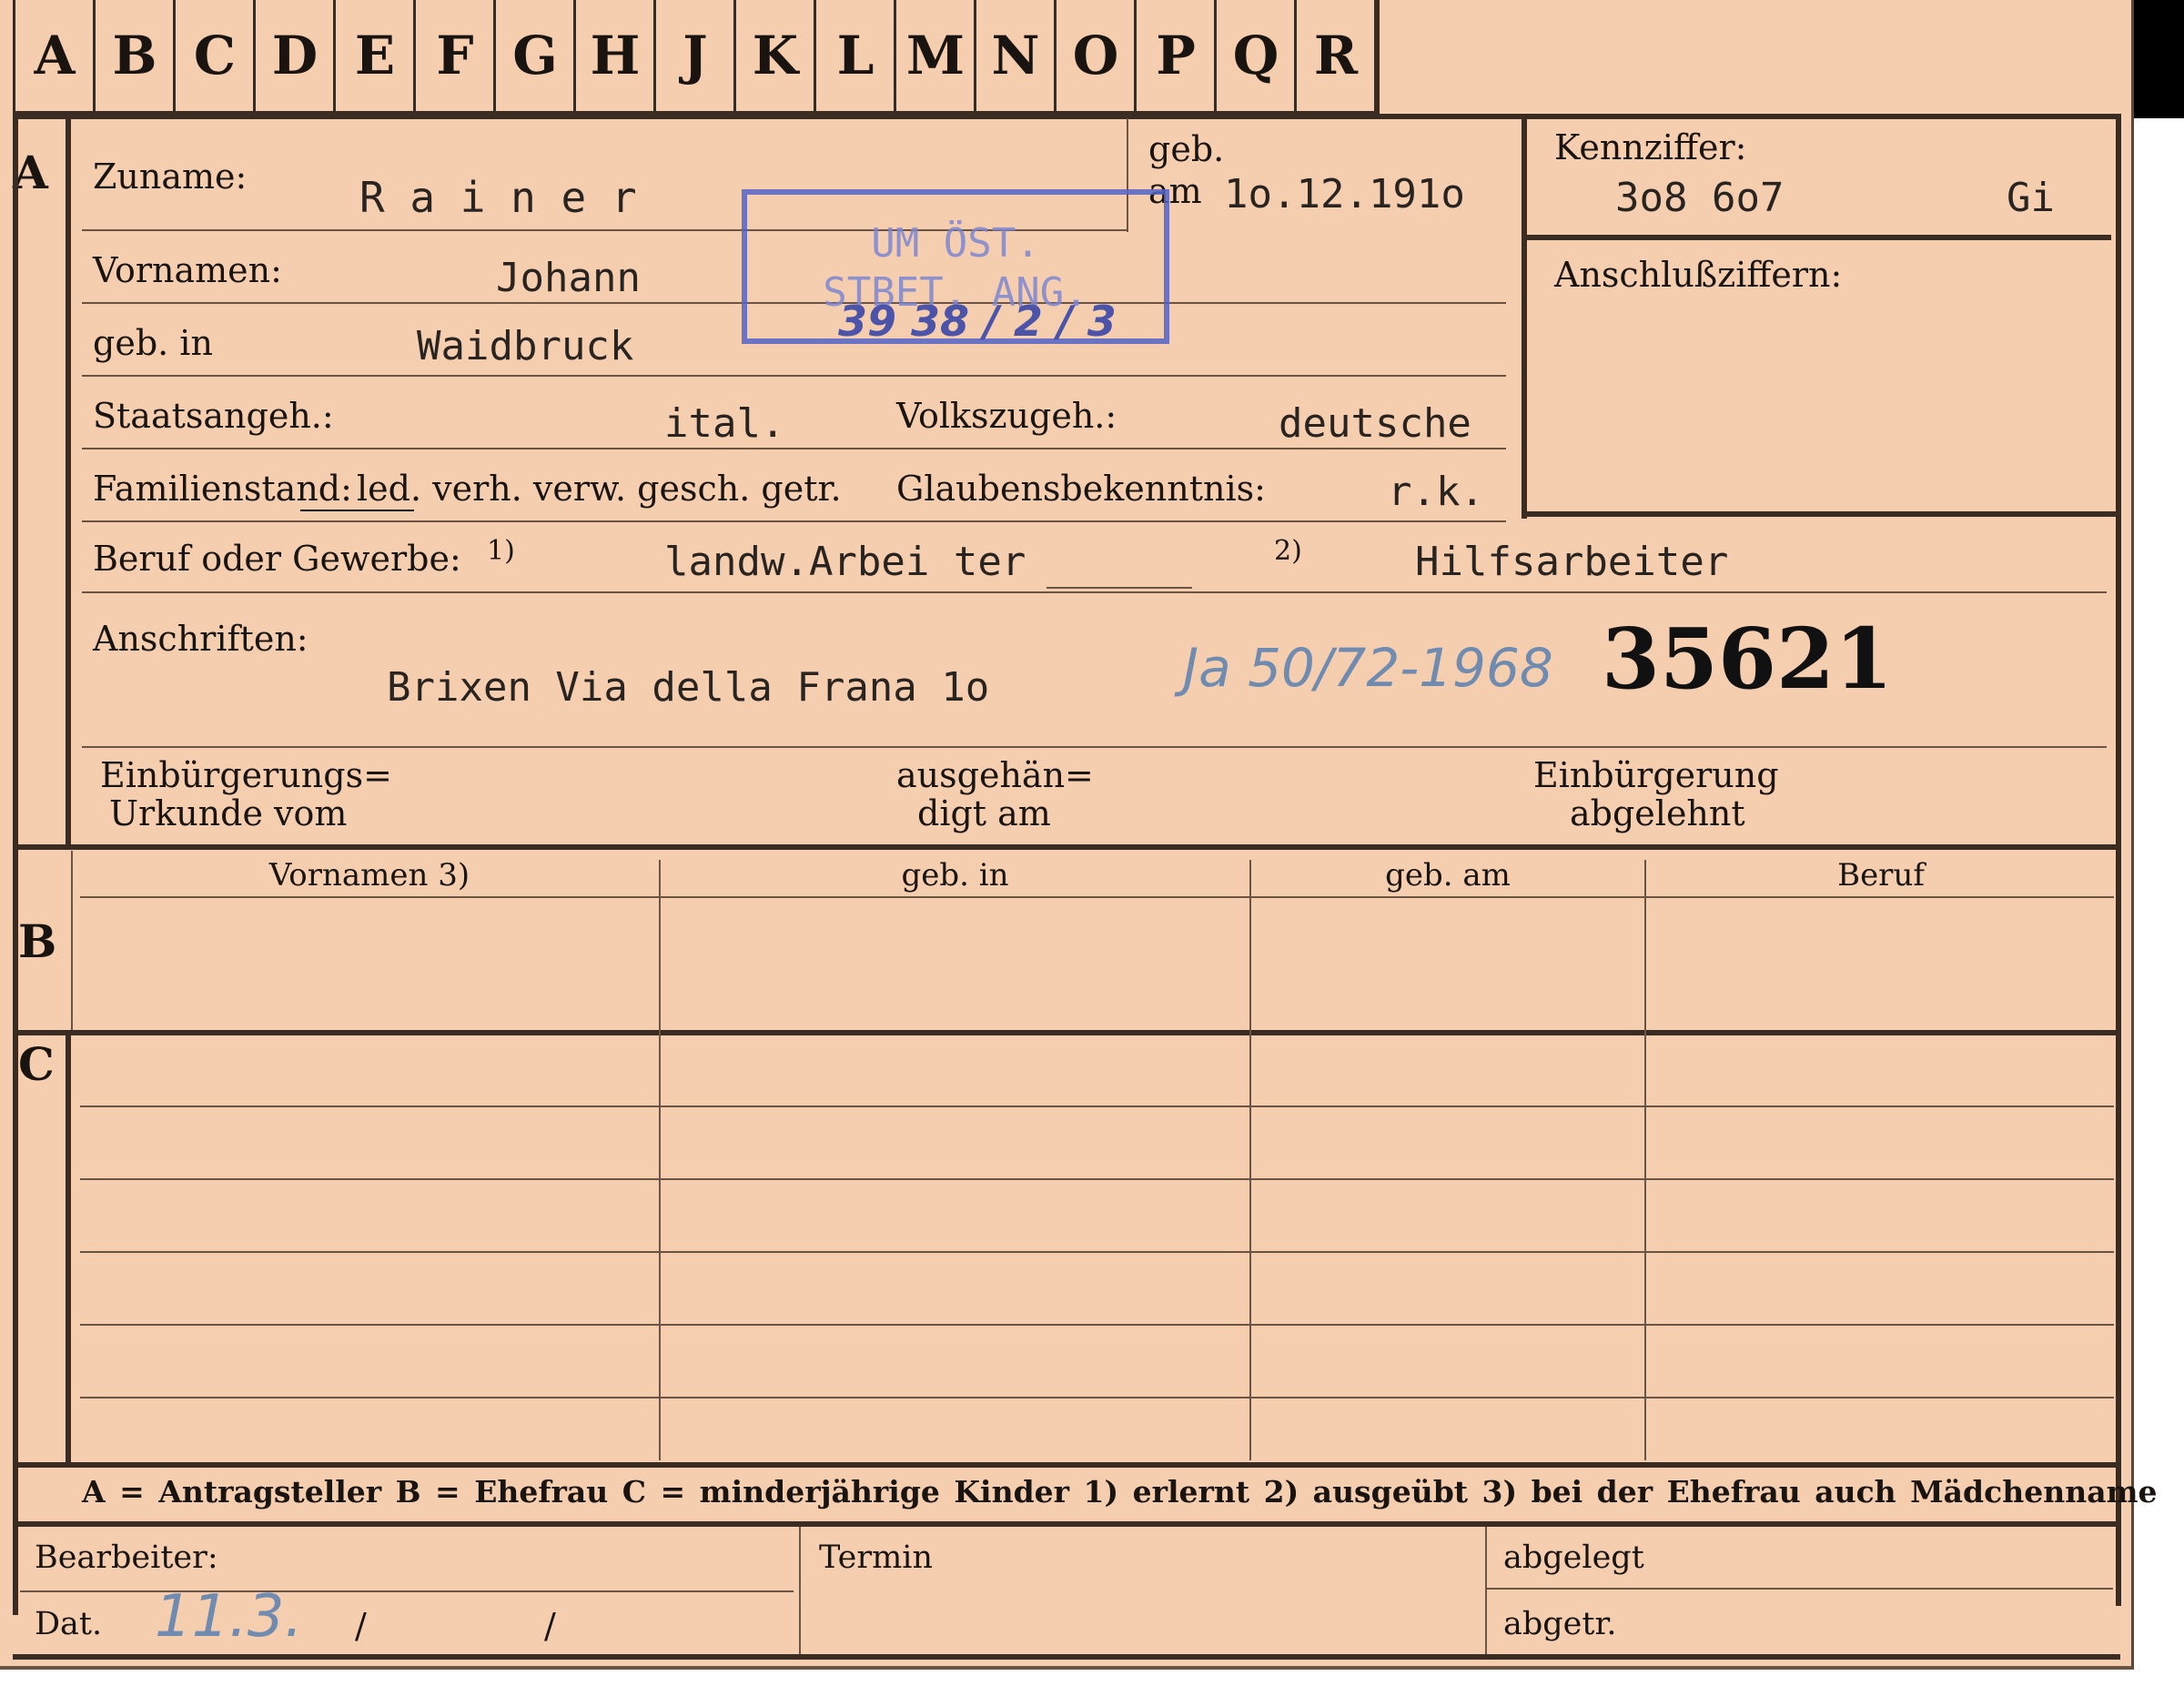  What do you see at coordinates (1448, 875) in the screenshot?
I see `table-header-geb-am: geb. am` at bounding box center [1448, 875].